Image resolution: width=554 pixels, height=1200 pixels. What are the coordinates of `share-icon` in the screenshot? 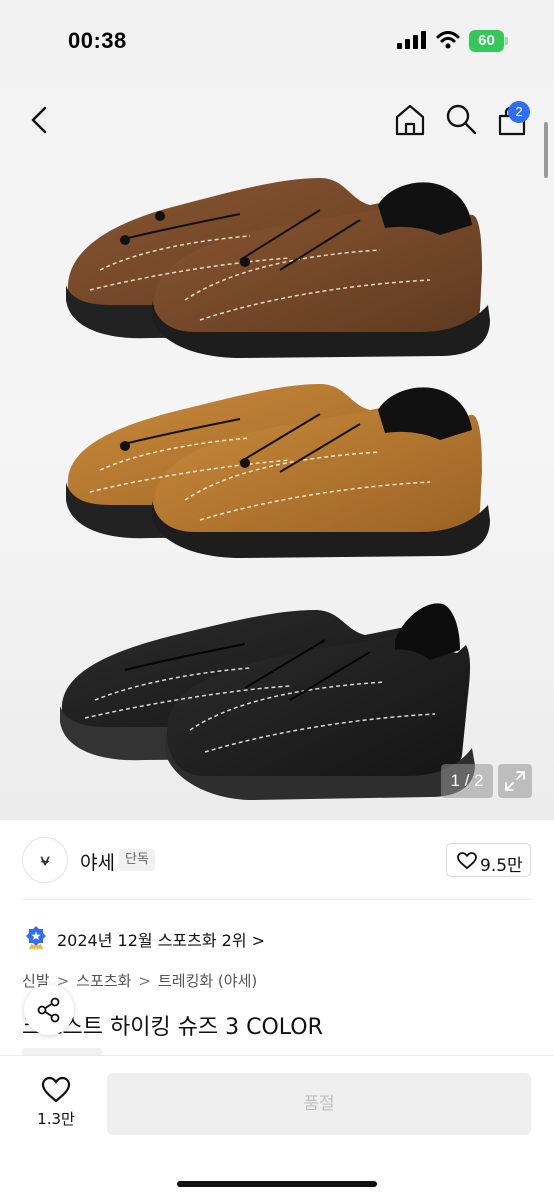 It's located at (48, 1010).